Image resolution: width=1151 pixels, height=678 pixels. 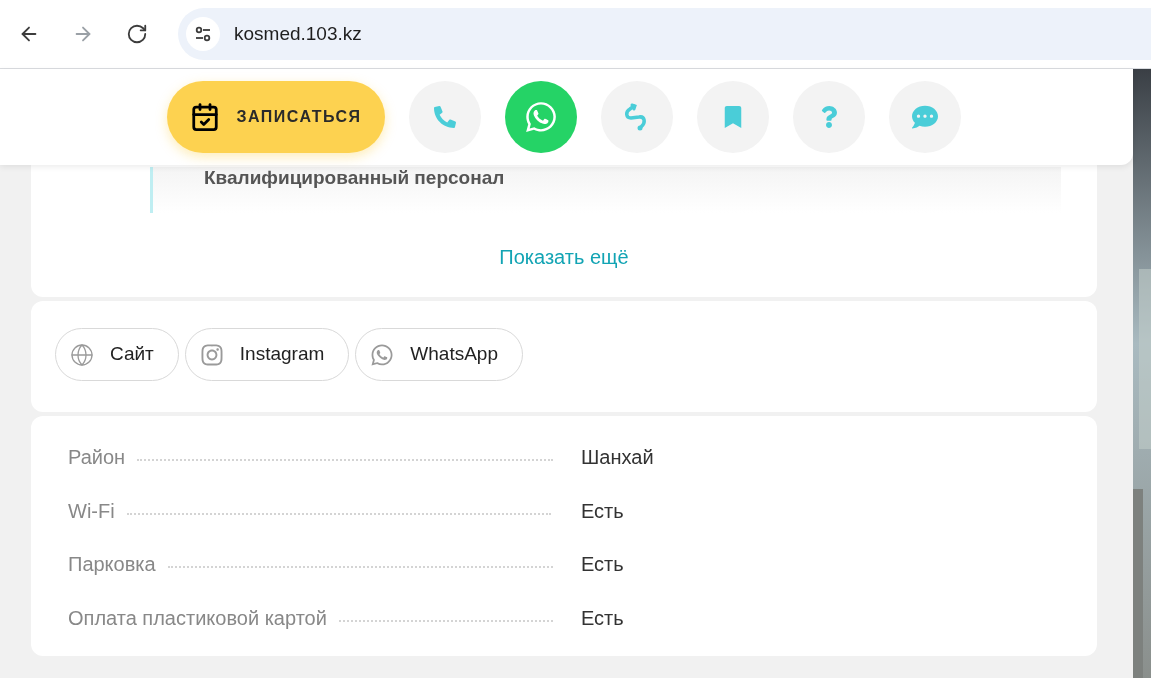 I want to click on detail-label: Парковка, so click(x=112, y=564).